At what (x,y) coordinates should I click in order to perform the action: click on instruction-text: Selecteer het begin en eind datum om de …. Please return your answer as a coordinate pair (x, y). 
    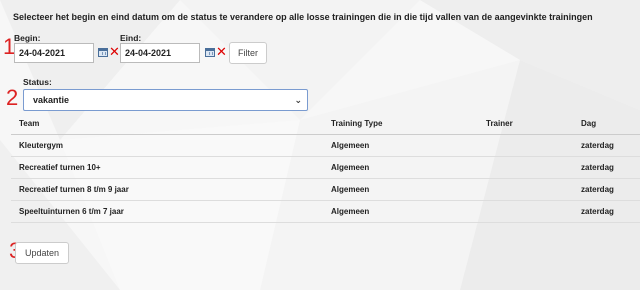
    Looking at the image, I should click on (303, 17).